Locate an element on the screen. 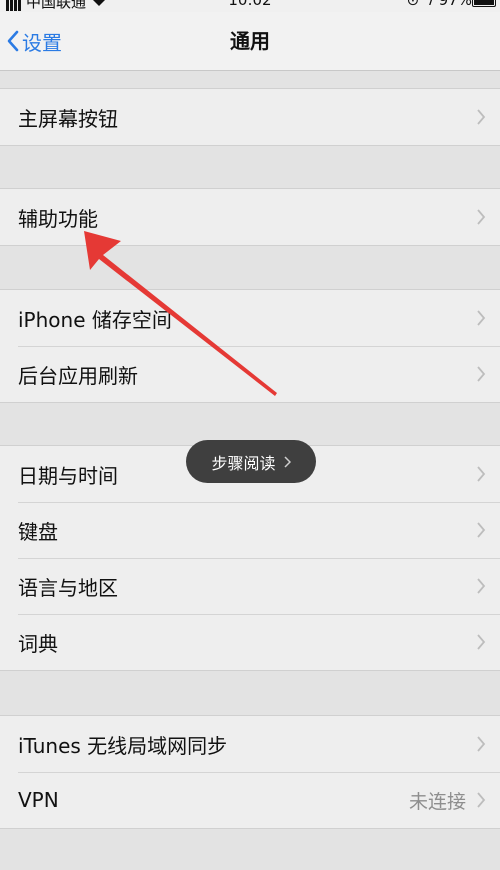 This screenshot has width=500, height=870. settings-group-home-button: 主屏幕按钮 is located at coordinates (250, 117).